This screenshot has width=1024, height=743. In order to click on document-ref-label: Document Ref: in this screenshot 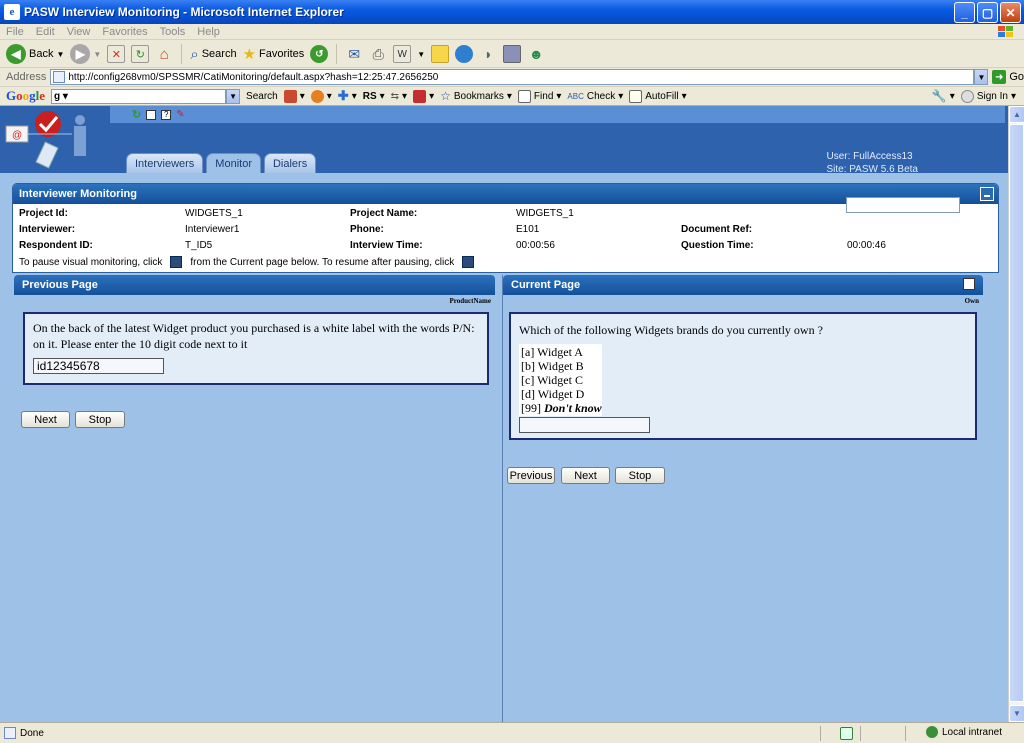, I will do `click(717, 229)`.